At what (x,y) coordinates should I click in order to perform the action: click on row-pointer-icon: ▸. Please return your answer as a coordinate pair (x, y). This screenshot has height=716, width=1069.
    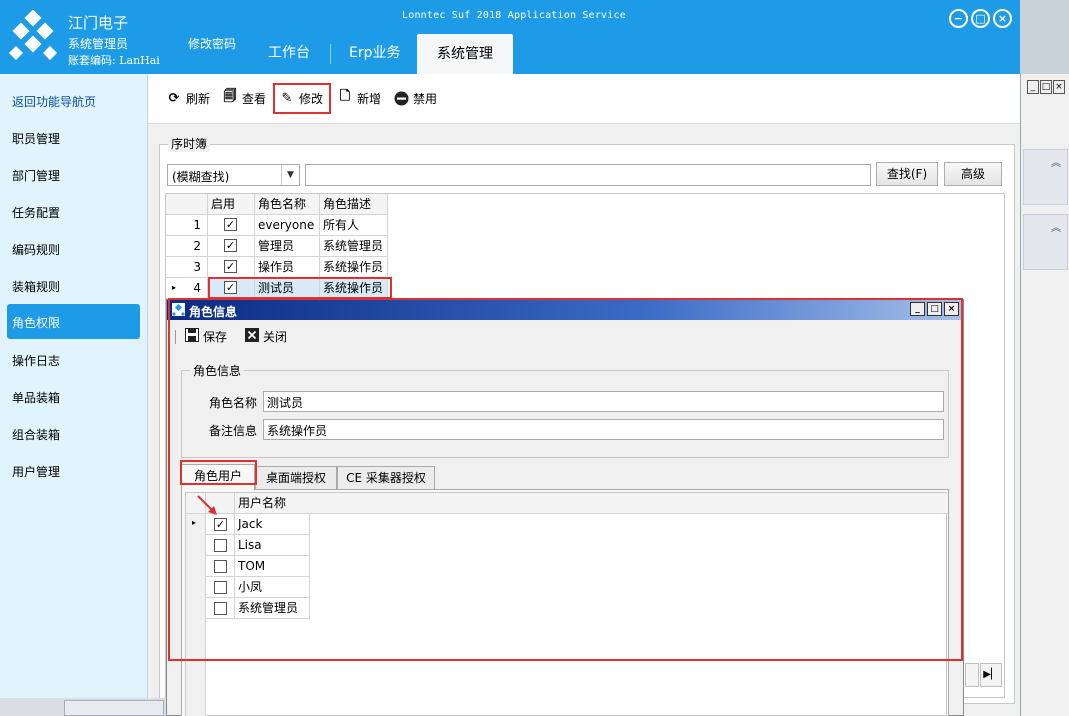
    Looking at the image, I should click on (174, 287).